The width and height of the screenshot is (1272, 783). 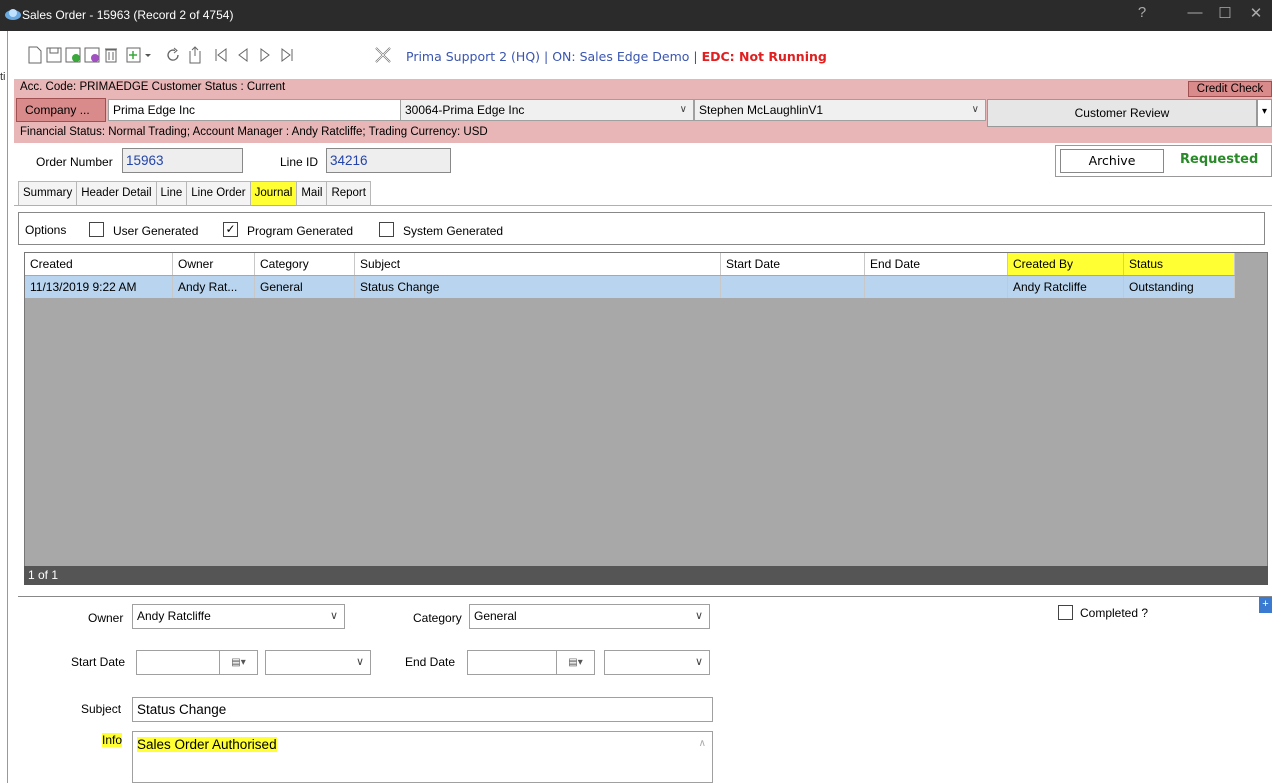 What do you see at coordinates (154, 110) in the screenshot?
I see `company-name-value: Prima Edge Inc` at bounding box center [154, 110].